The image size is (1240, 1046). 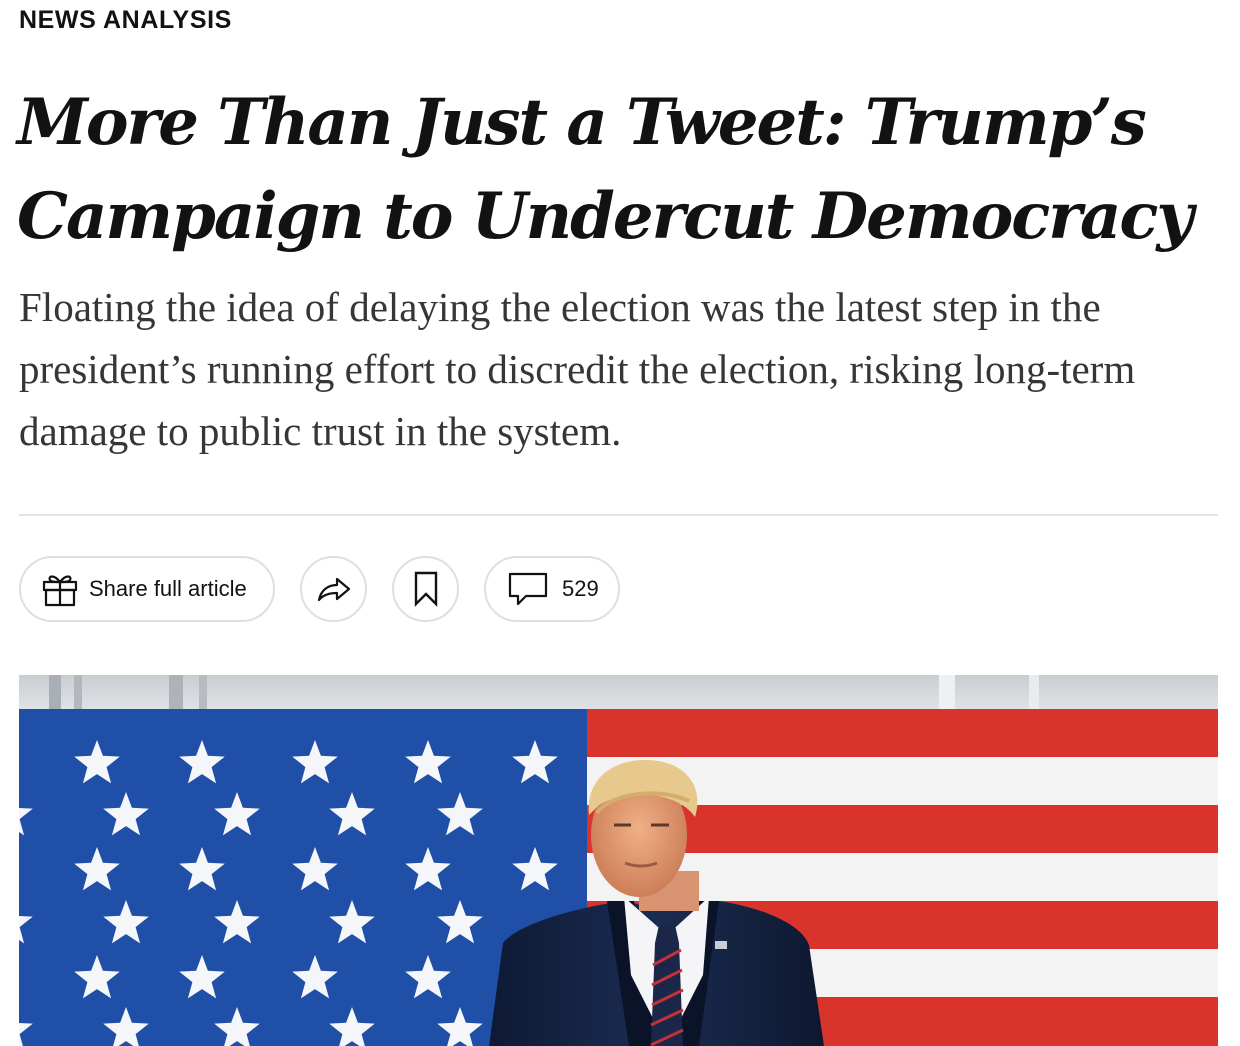 What do you see at coordinates (125, 20) in the screenshot?
I see `article-kicker: NEWS ANALYSIS` at bounding box center [125, 20].